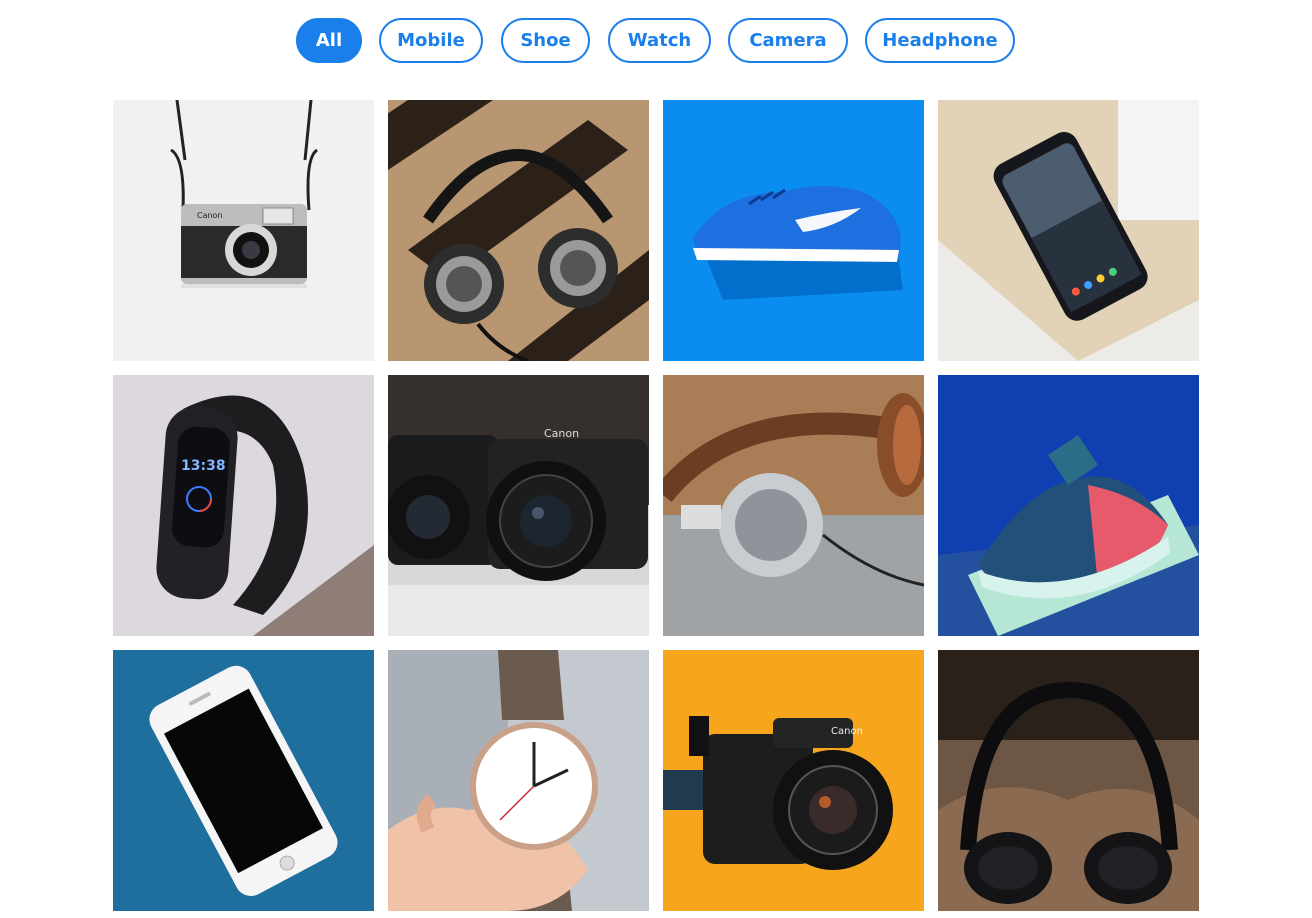  I want to click on gallery-item-watch: 13:38, so click(243, 505).